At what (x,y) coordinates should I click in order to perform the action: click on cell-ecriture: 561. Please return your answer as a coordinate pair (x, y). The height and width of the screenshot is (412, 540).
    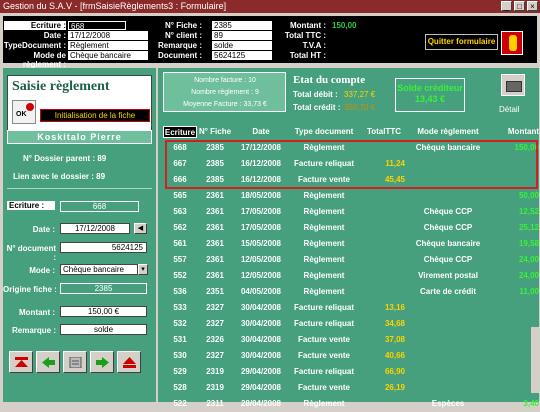
    Looking at the image, I should click on (180, 243).